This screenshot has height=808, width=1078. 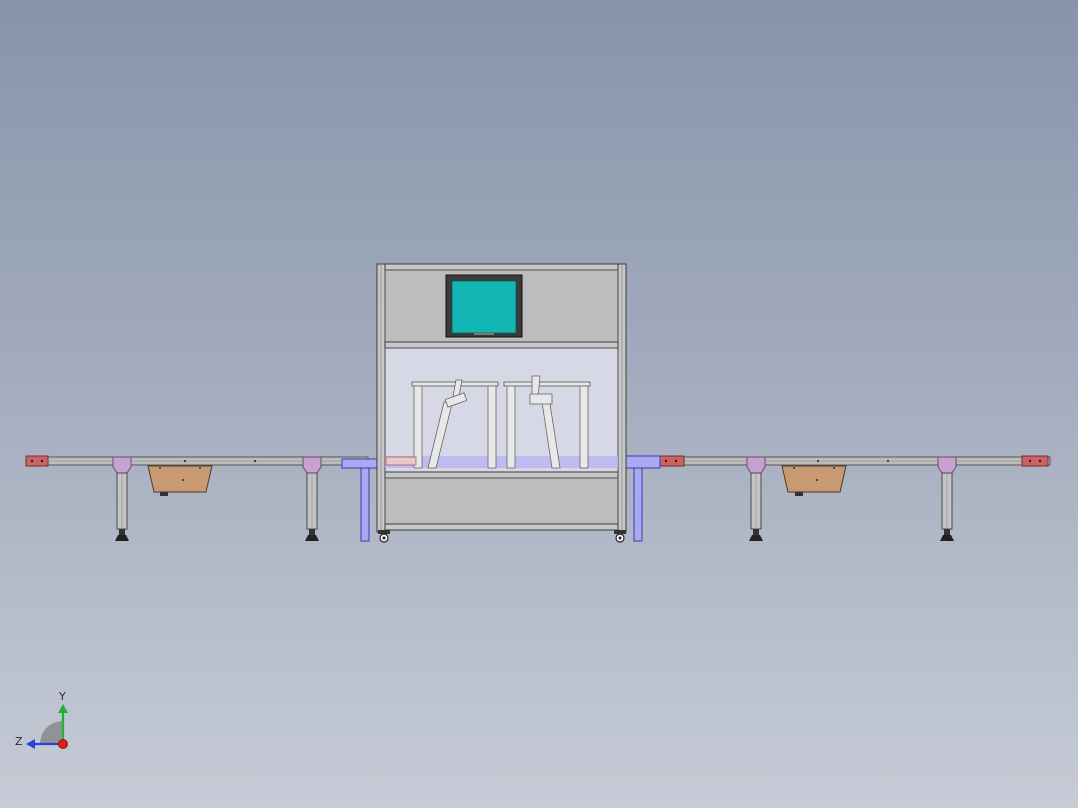 I want to click on coordinate-triad-icon: Y Z, so click(x=41, y=719).